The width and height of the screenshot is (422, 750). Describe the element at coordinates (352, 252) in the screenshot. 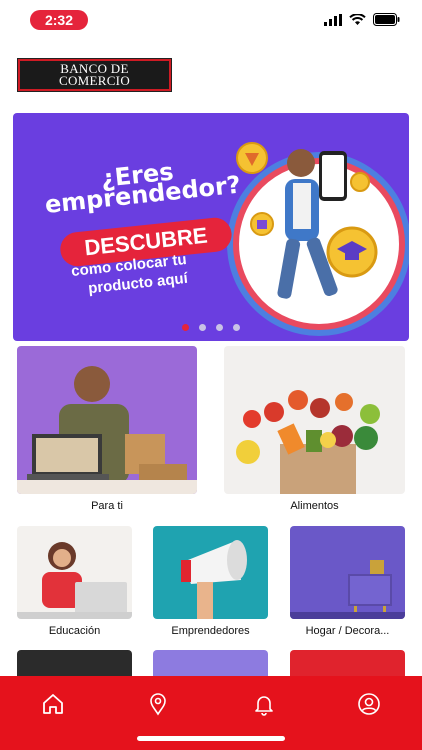

I see `coin-cap-icon` at that location.